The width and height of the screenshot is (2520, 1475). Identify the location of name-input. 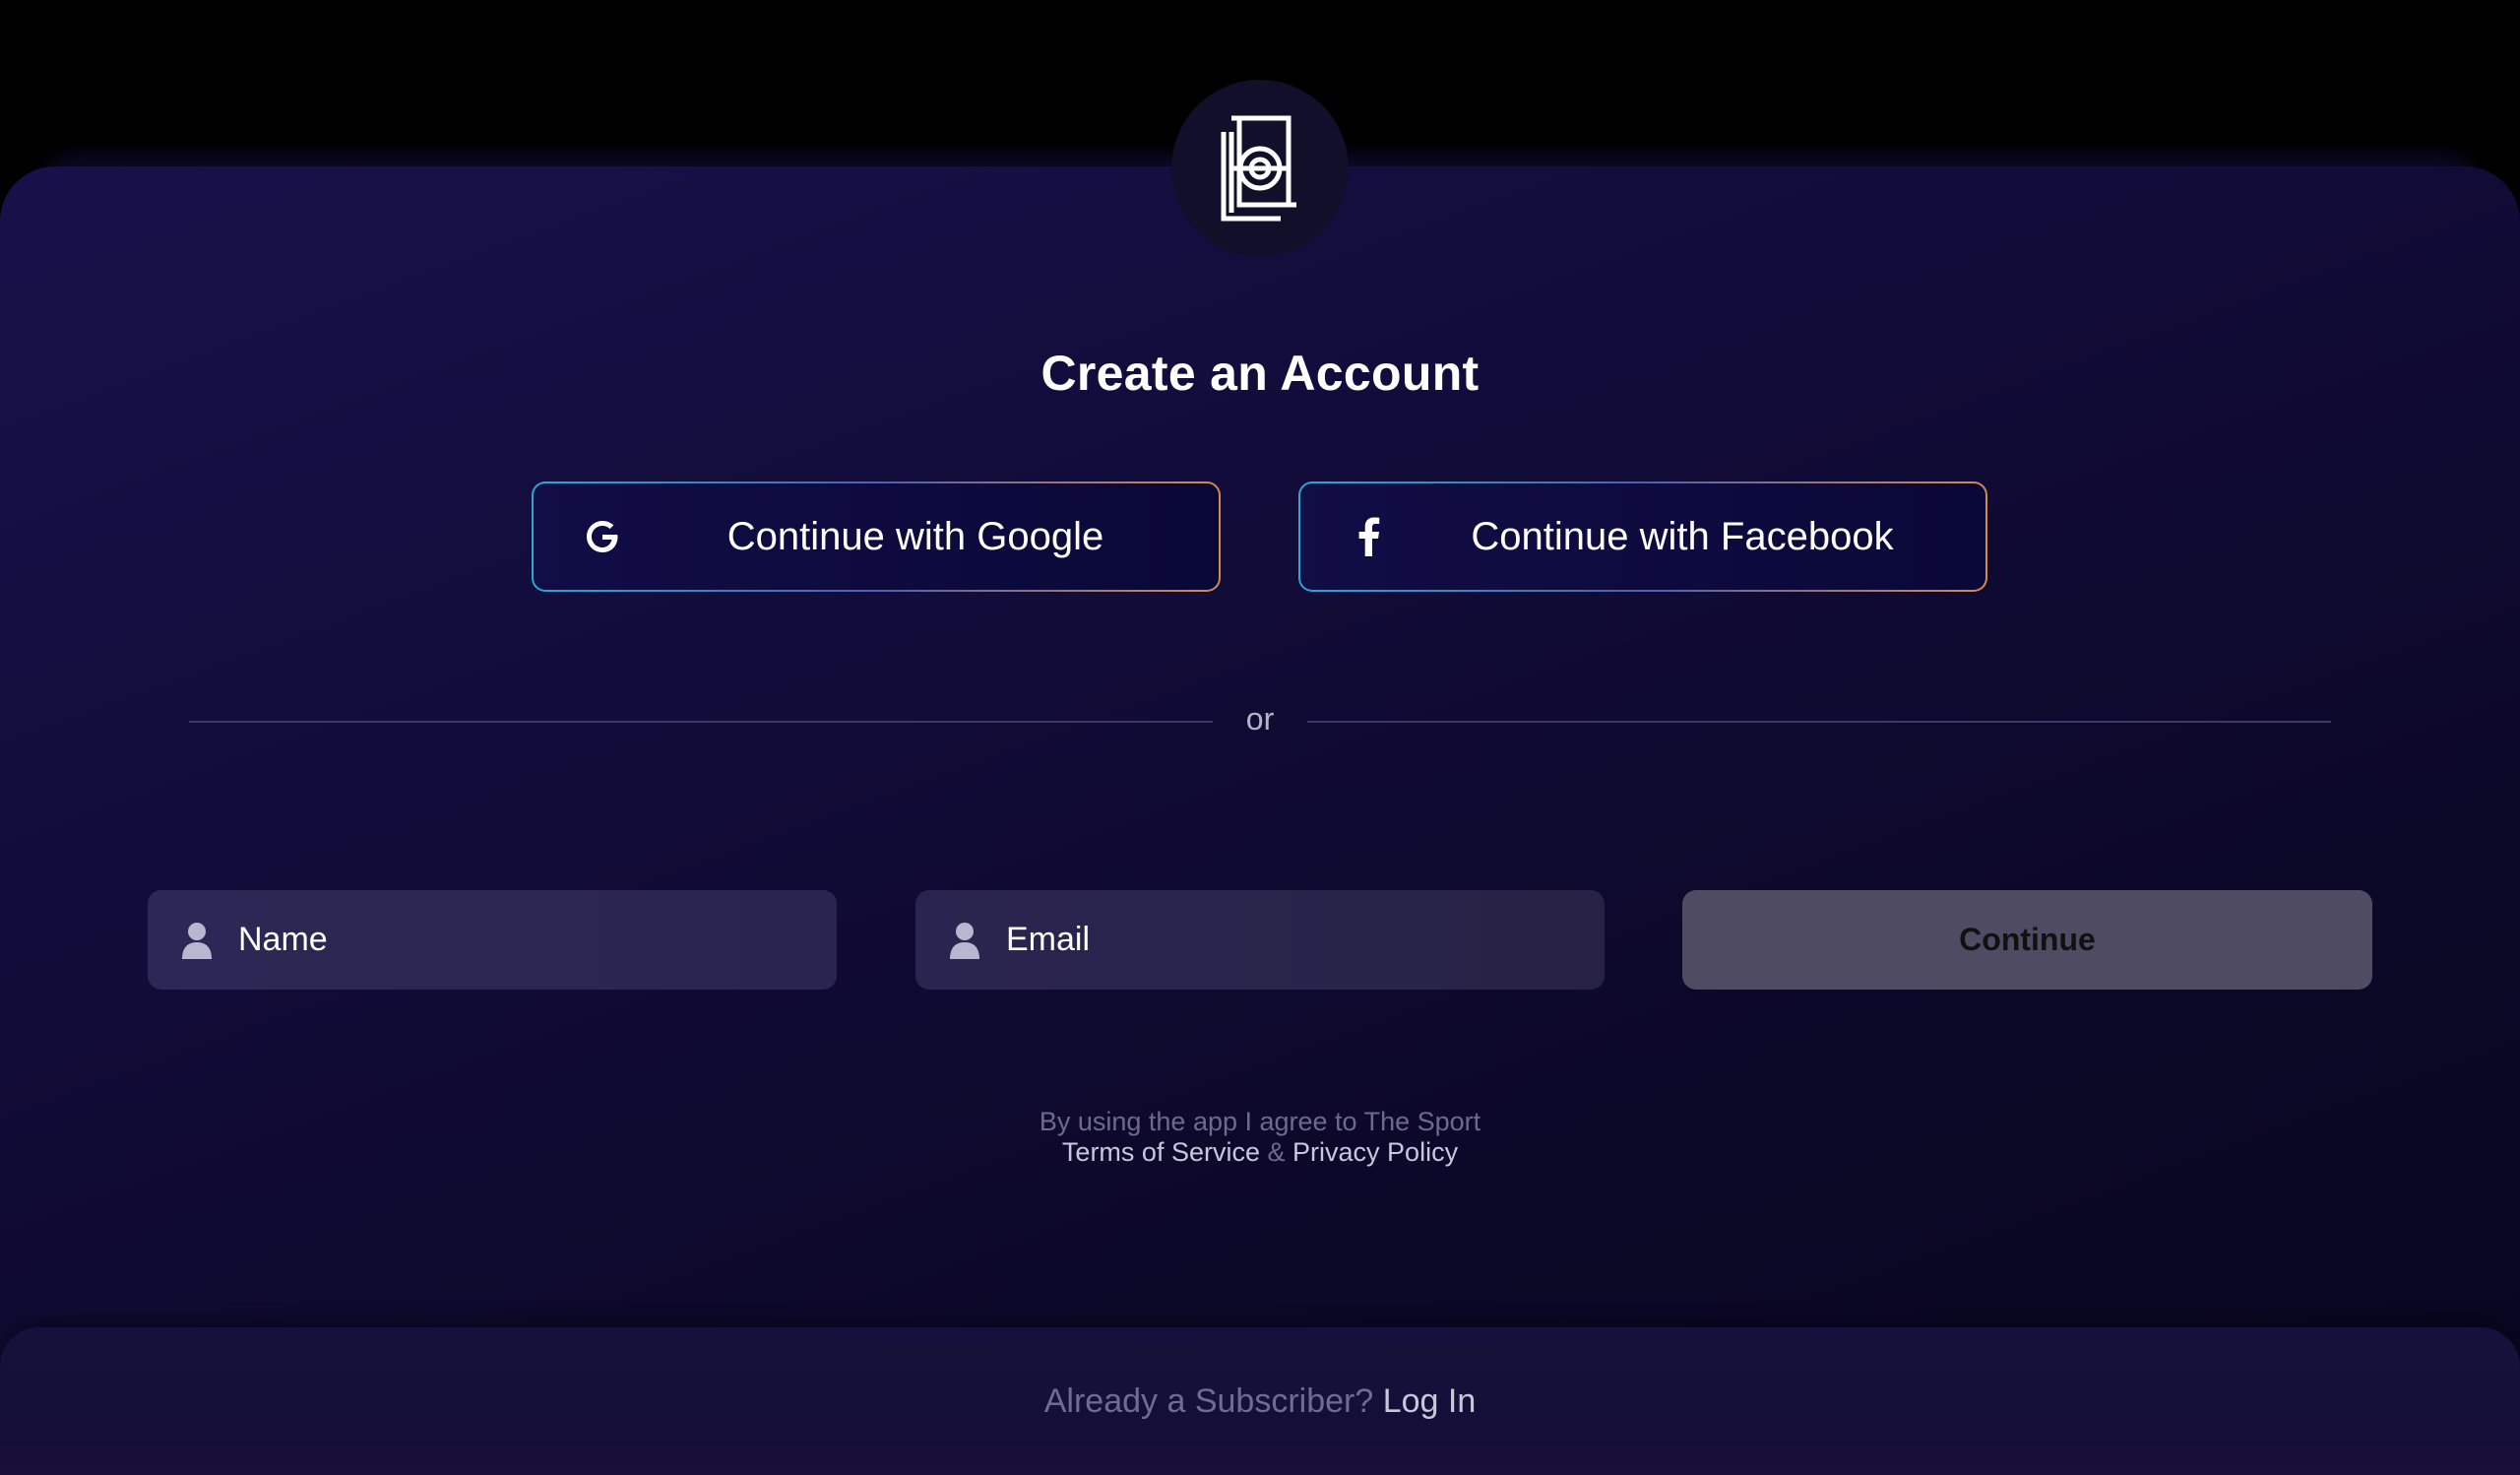
(523, 940).